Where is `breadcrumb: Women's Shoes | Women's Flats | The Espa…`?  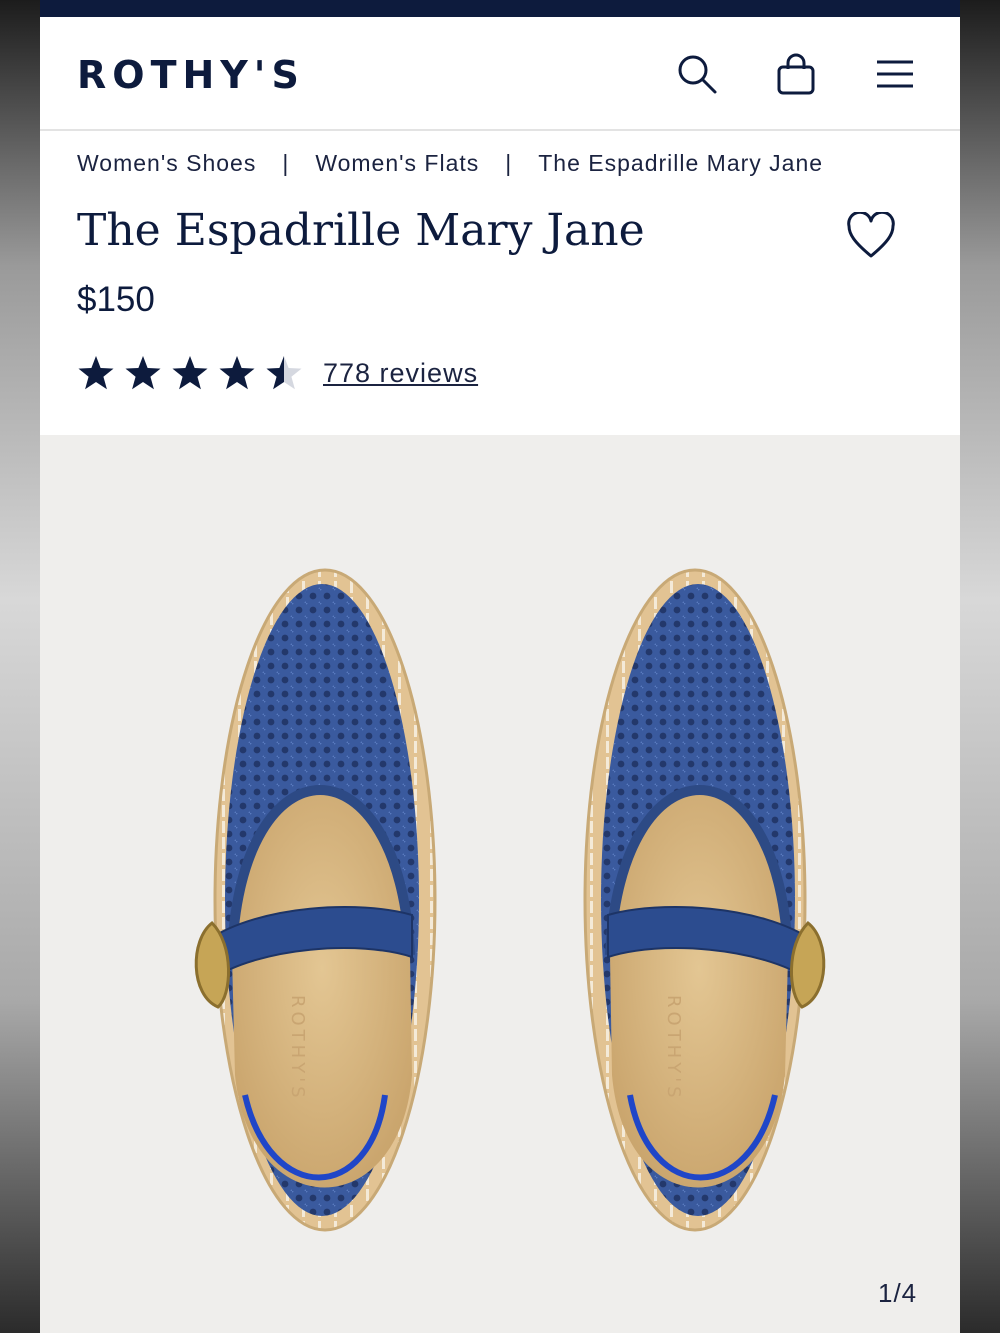 breadcrumb: Women's Shoes | Women's Flats | The Espa… is located at coordinates (450, 163).